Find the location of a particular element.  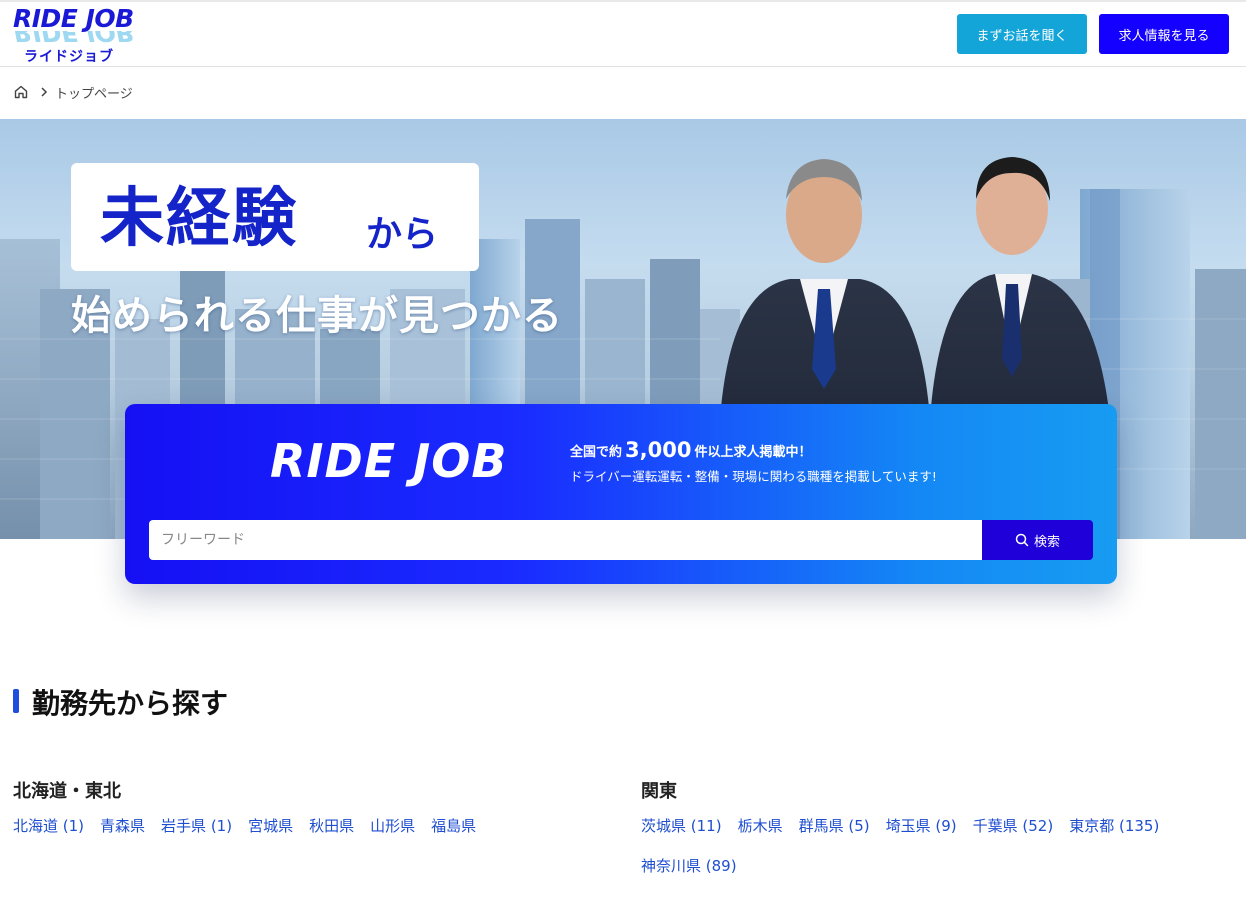

headline-suffix: から is located at coordinates (402, 234).